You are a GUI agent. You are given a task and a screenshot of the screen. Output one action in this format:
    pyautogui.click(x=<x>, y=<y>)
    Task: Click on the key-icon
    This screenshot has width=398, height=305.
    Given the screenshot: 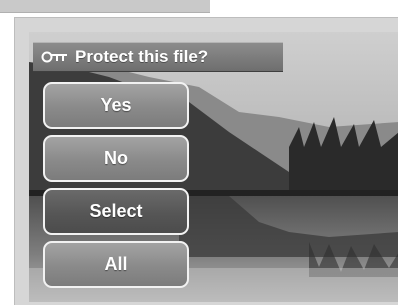 What is the action you would take?
    pyautogui.click(x=55, y=57)
    